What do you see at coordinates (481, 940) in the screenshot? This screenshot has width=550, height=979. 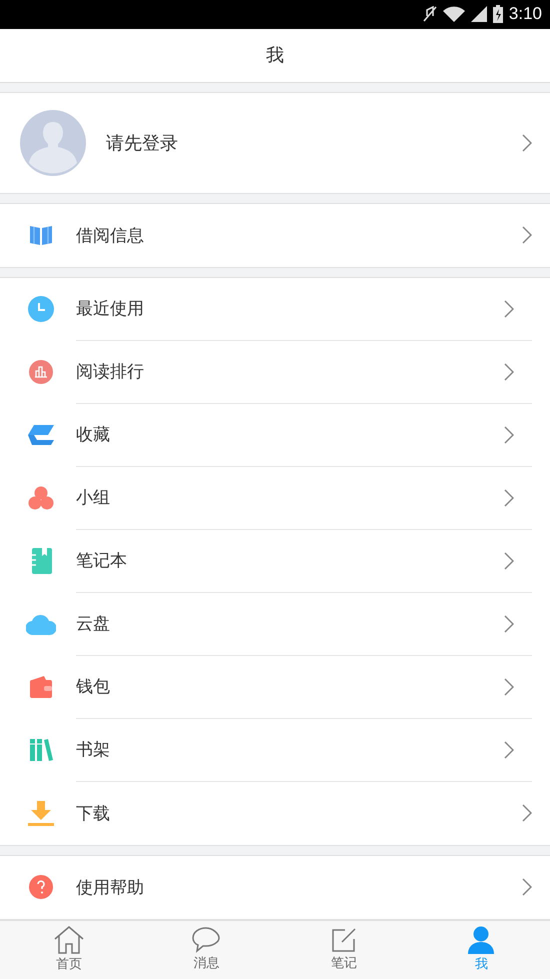 I see `user-icon` at bounding box center [481, 940].